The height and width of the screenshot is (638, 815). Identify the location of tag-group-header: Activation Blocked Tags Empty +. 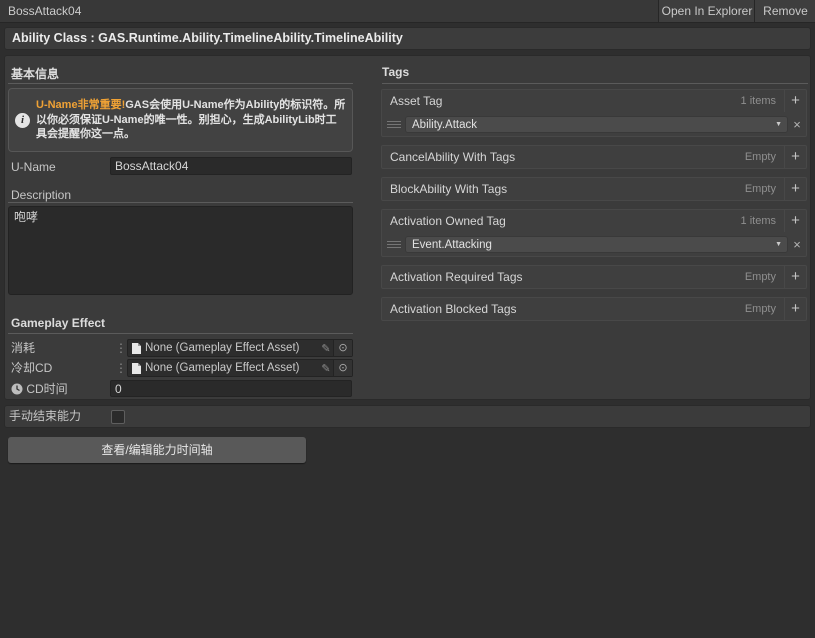
(594, 309).